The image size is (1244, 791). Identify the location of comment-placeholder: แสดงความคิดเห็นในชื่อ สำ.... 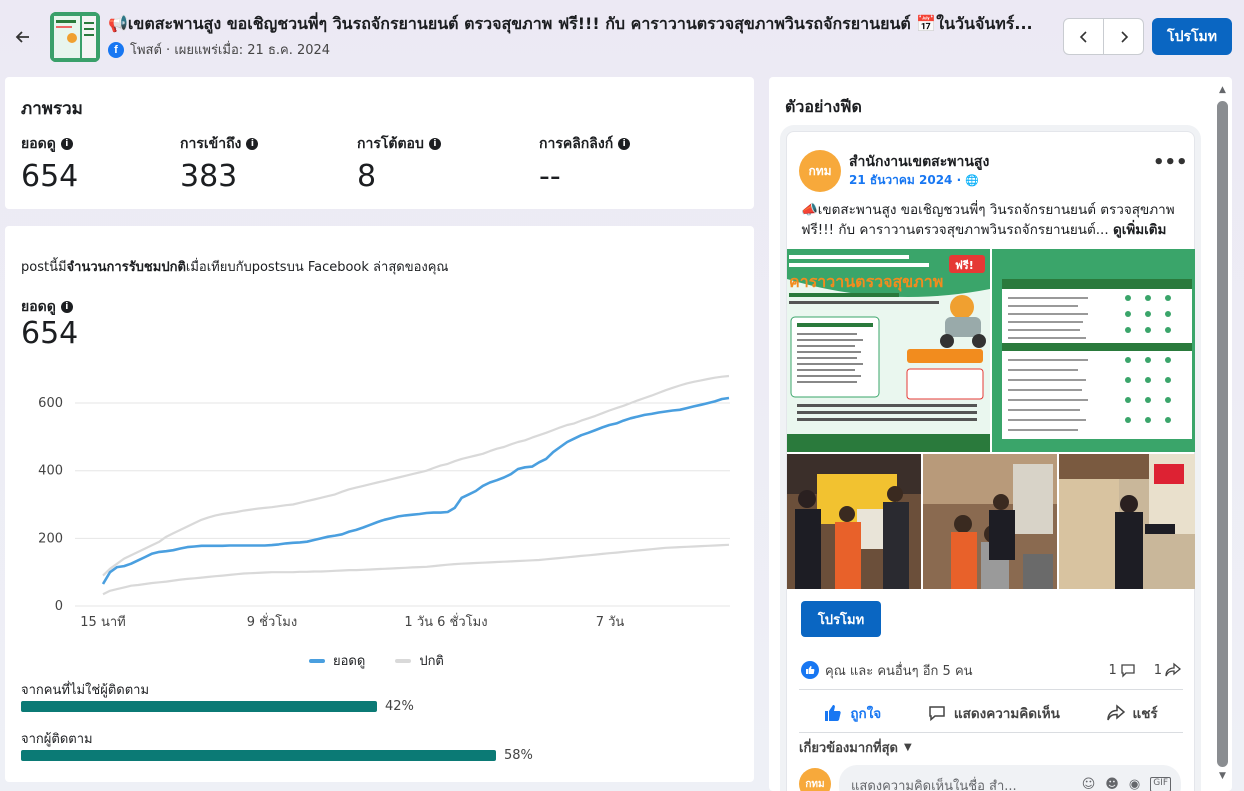
(934, 785).